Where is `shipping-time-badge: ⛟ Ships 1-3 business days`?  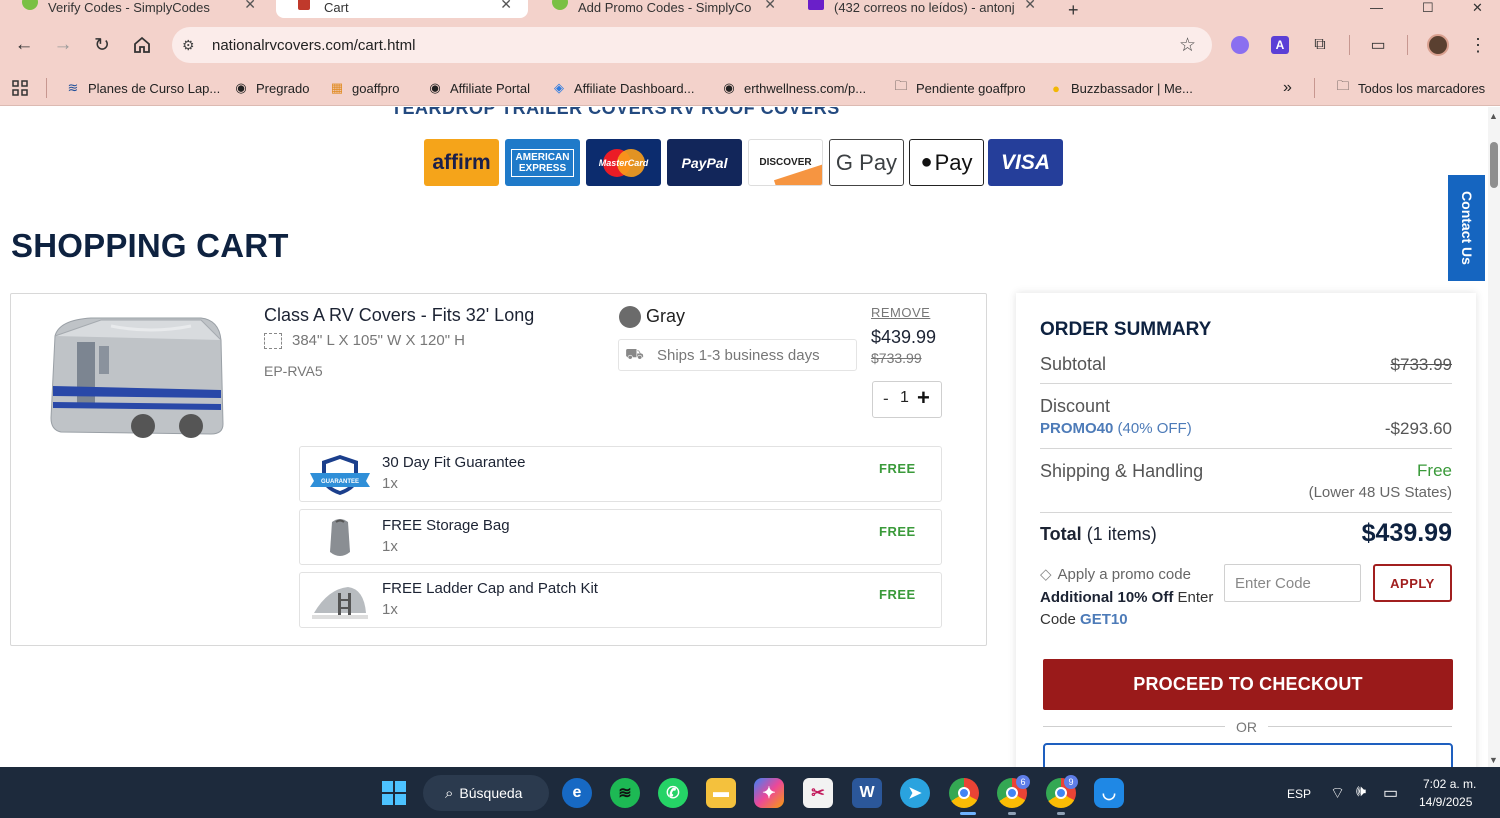
shipping-time-badge: ⛟ Ships 1-3 business days is located at coordinates (737, 355).